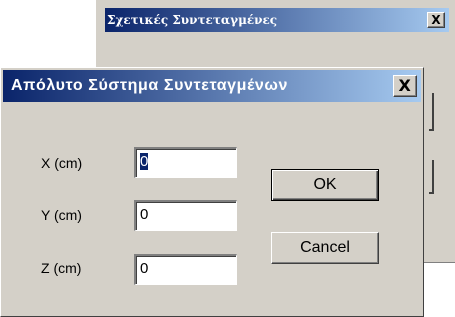 This screenshot has width=455, height=317. Describe the element at coordinates (185, 269) in the screenshot. I see `z-field: 0` at that location.